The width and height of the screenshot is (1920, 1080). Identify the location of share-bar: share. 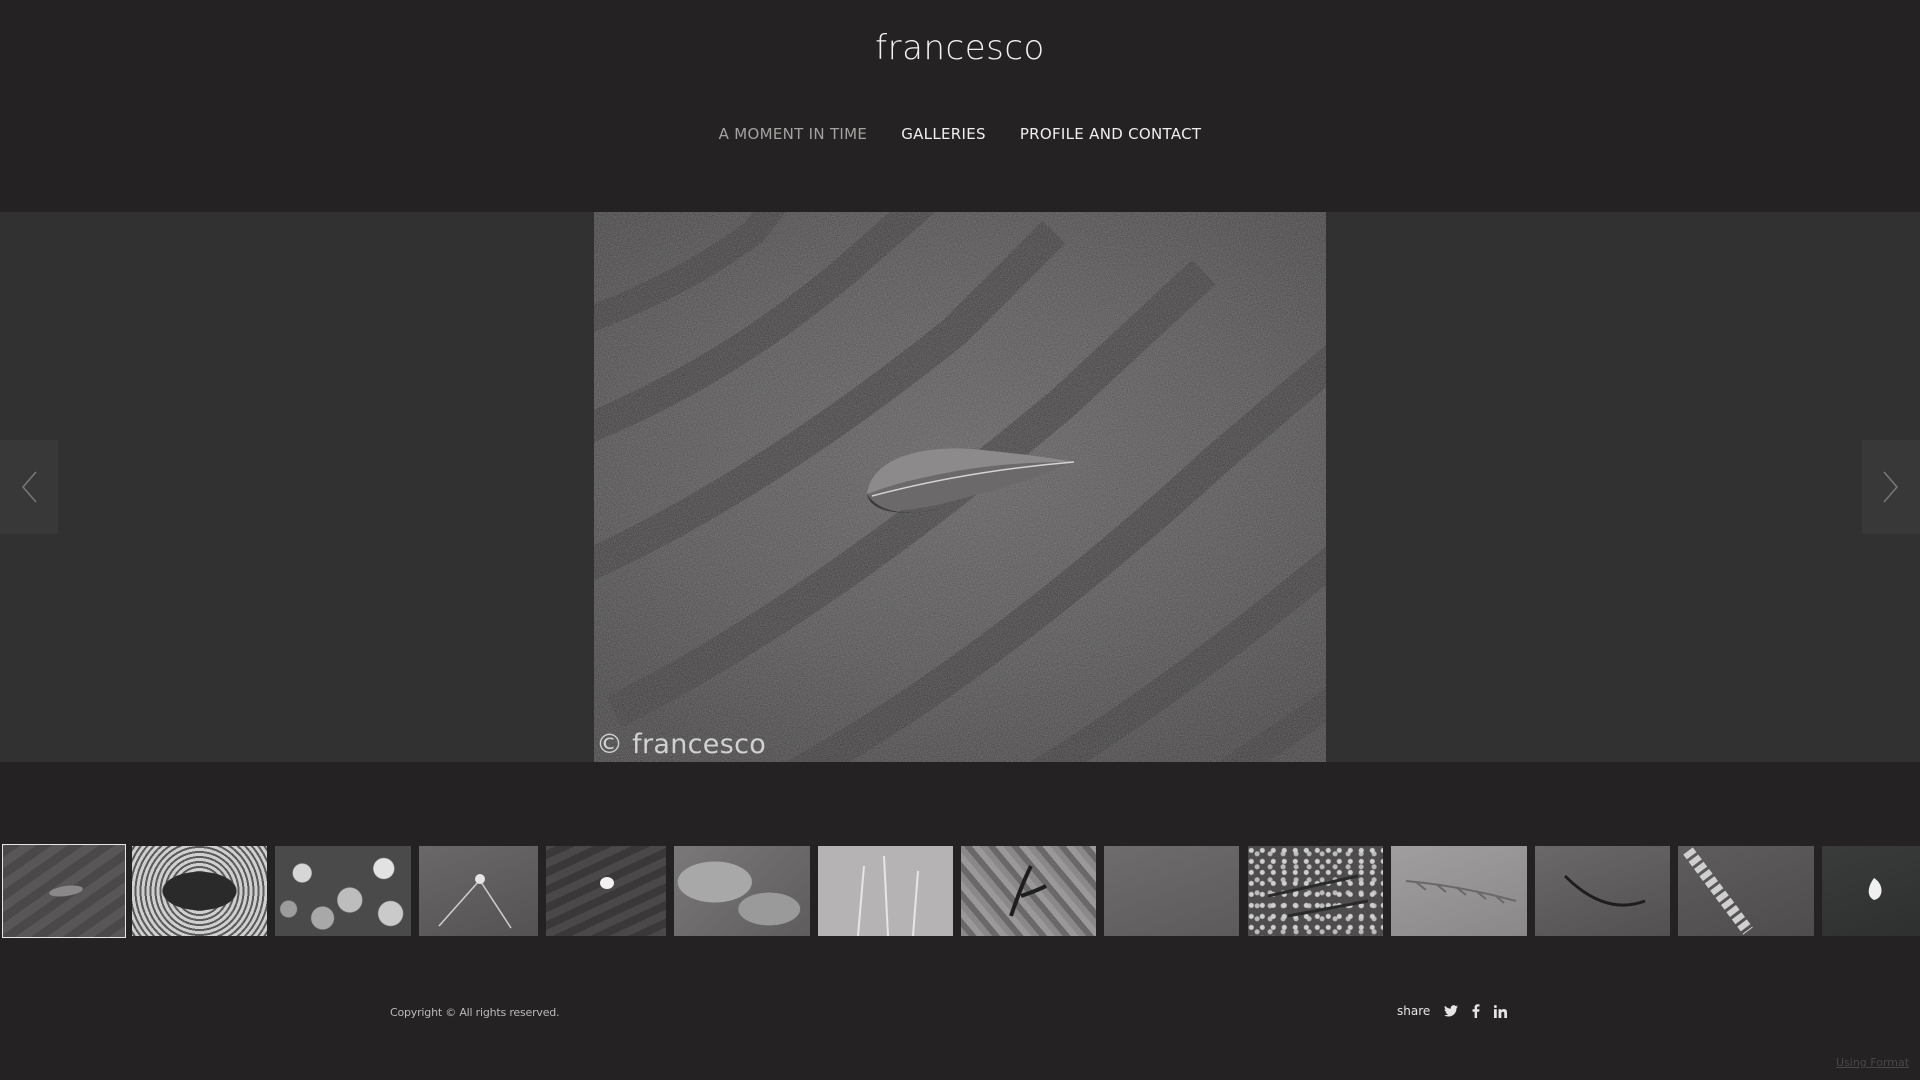
(1452, 1011).